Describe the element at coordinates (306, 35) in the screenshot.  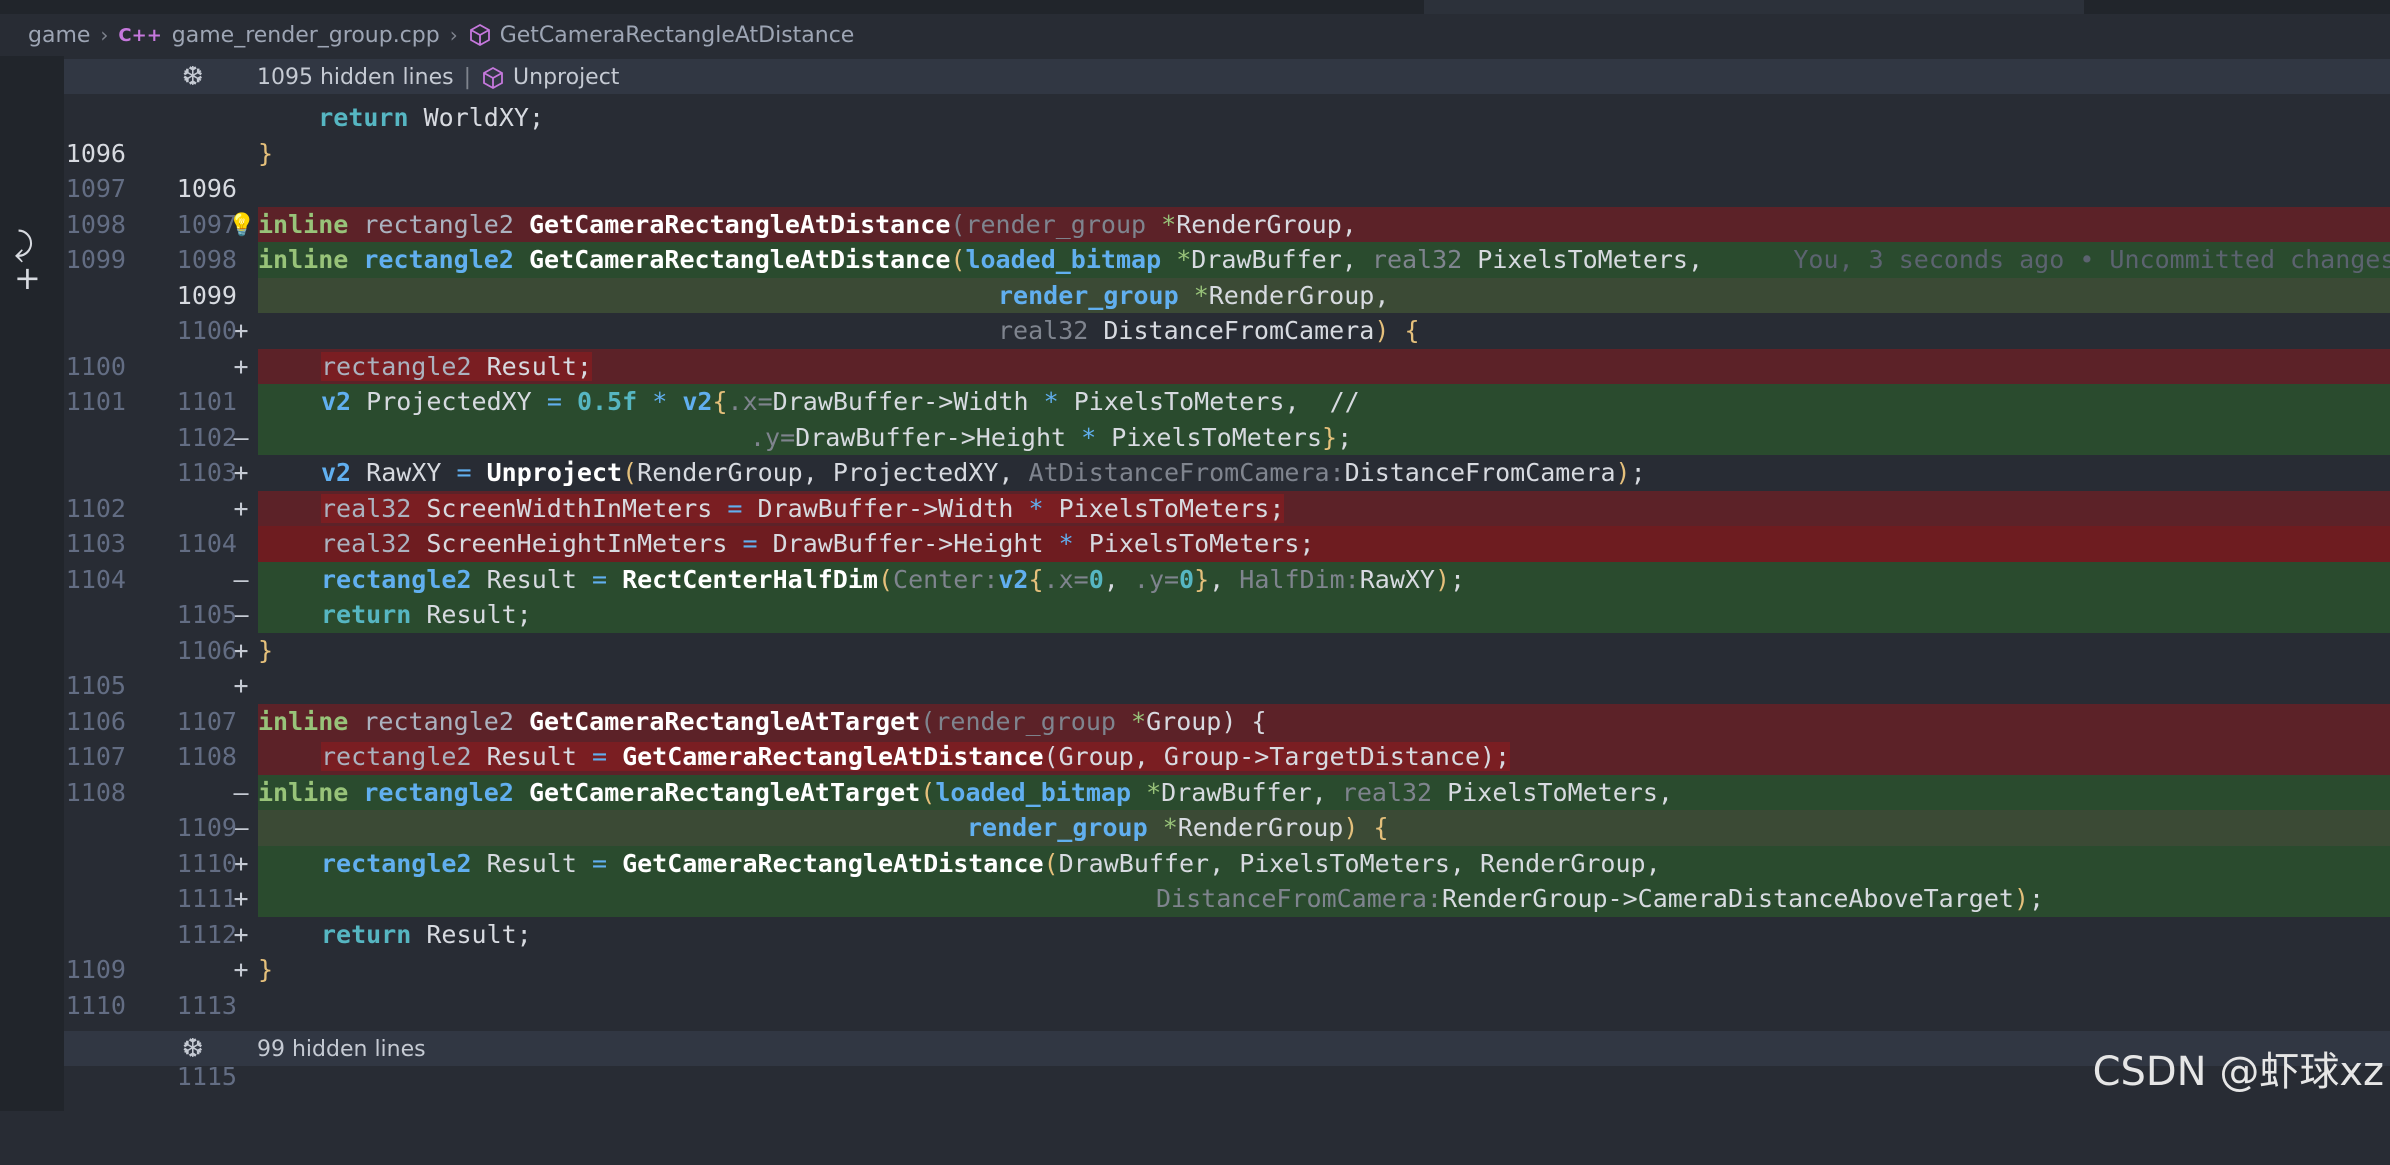
I see `breadcrumb-file: game_render_group.cpp` at that location.